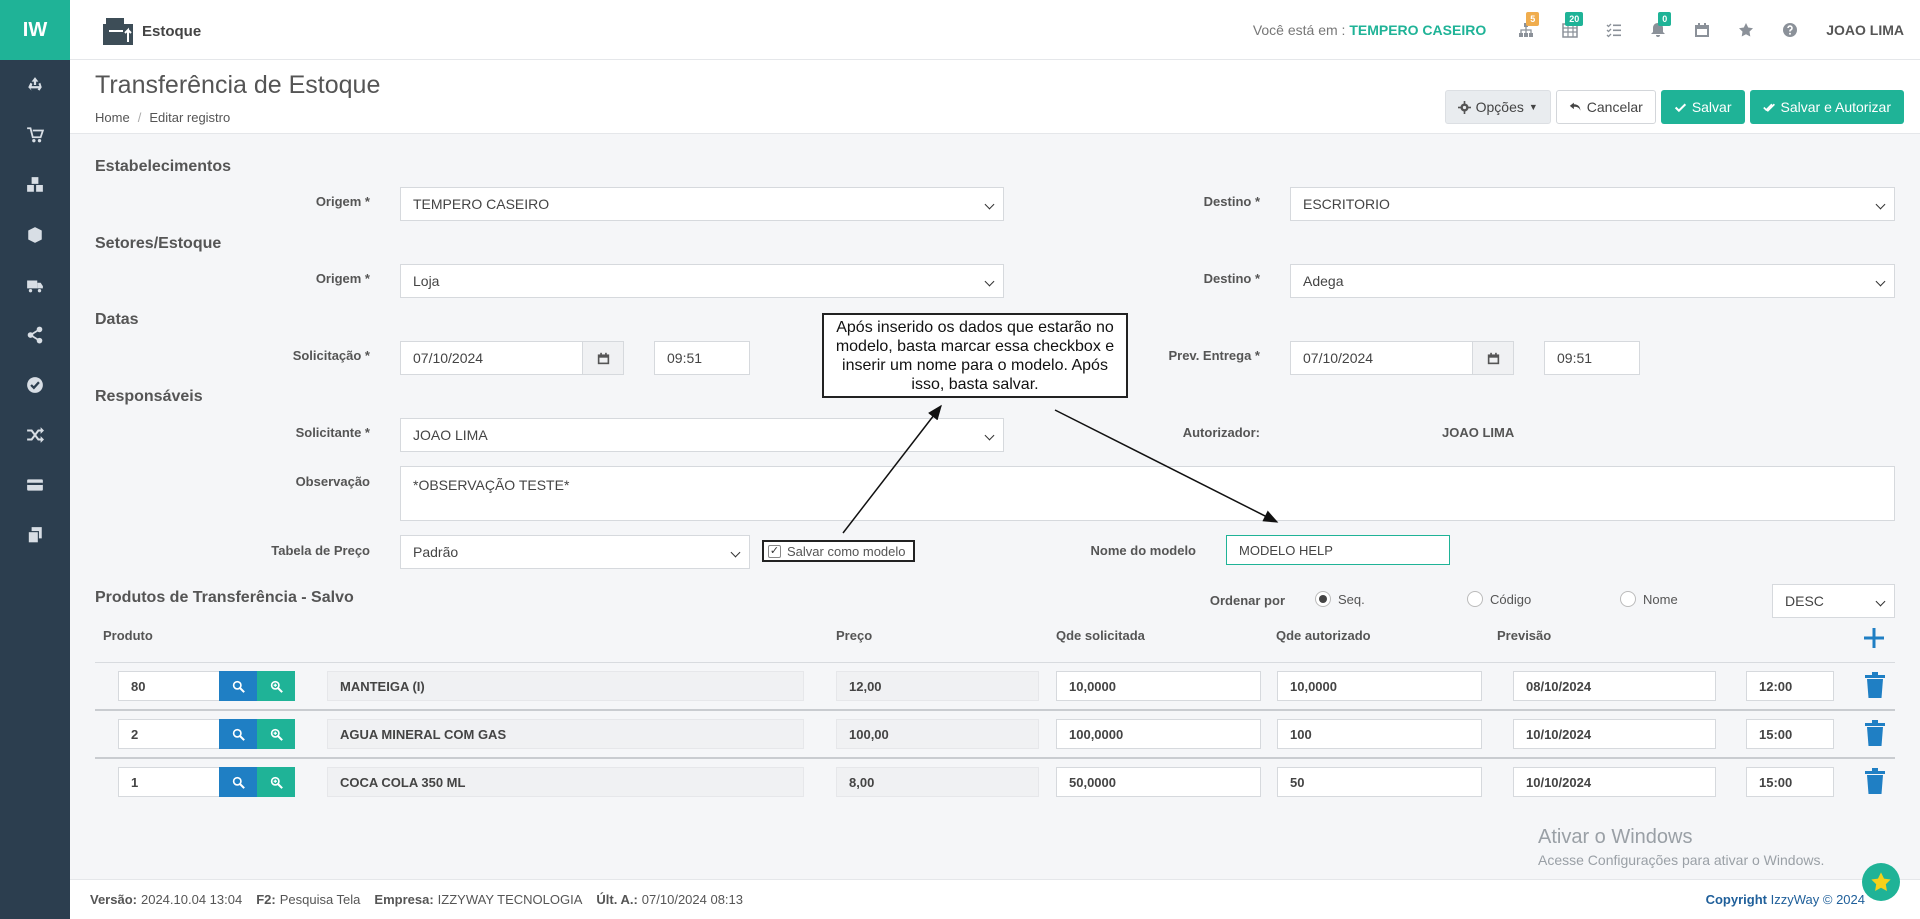 This screenshot has width=1920, height=919. Describe the element at coordinates (702, 435) in the screenshot. I see `requester-select: JOAO LIMA` at that location.